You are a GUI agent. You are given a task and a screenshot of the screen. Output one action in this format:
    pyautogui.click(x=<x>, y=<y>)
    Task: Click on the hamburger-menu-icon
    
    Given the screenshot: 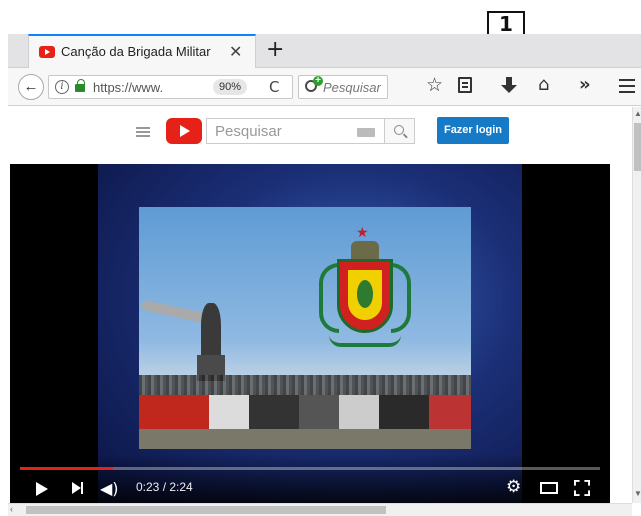 What is the action you would take?
    pyautogui.click(x=627, y=80)
    